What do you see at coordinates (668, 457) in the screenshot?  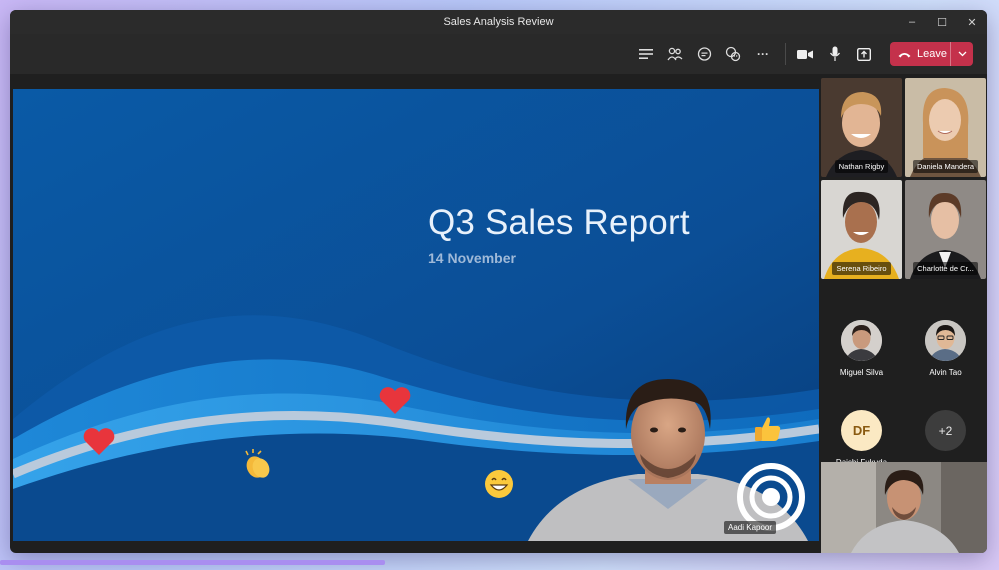 I see `presenter-video` at bounding box center [668, 457].